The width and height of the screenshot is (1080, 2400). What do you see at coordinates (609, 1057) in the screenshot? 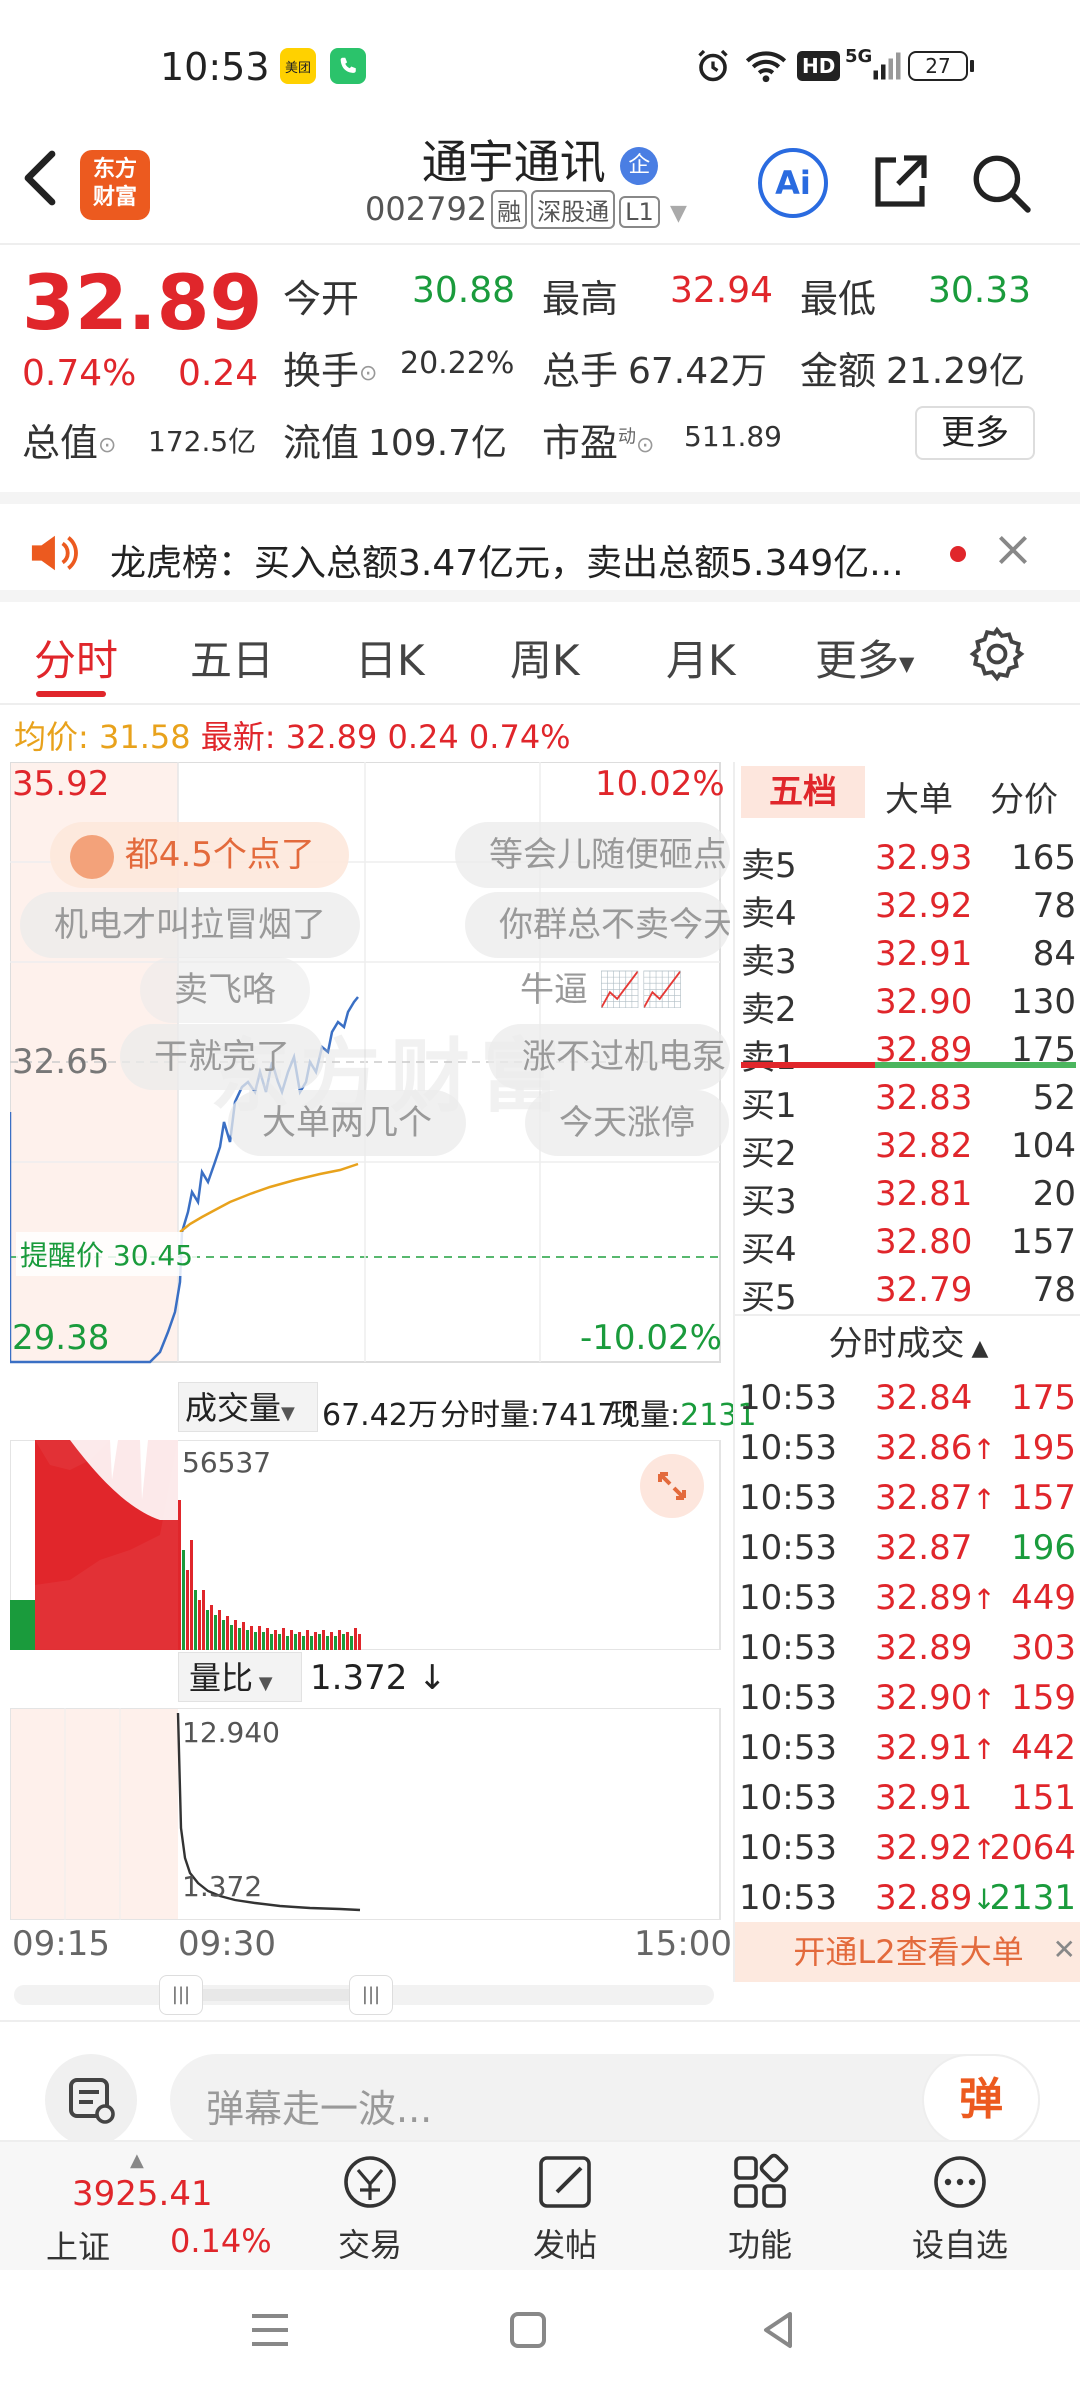
I see `danmu-item: 涨不过机电泵` at bounding box center [609, 1057].